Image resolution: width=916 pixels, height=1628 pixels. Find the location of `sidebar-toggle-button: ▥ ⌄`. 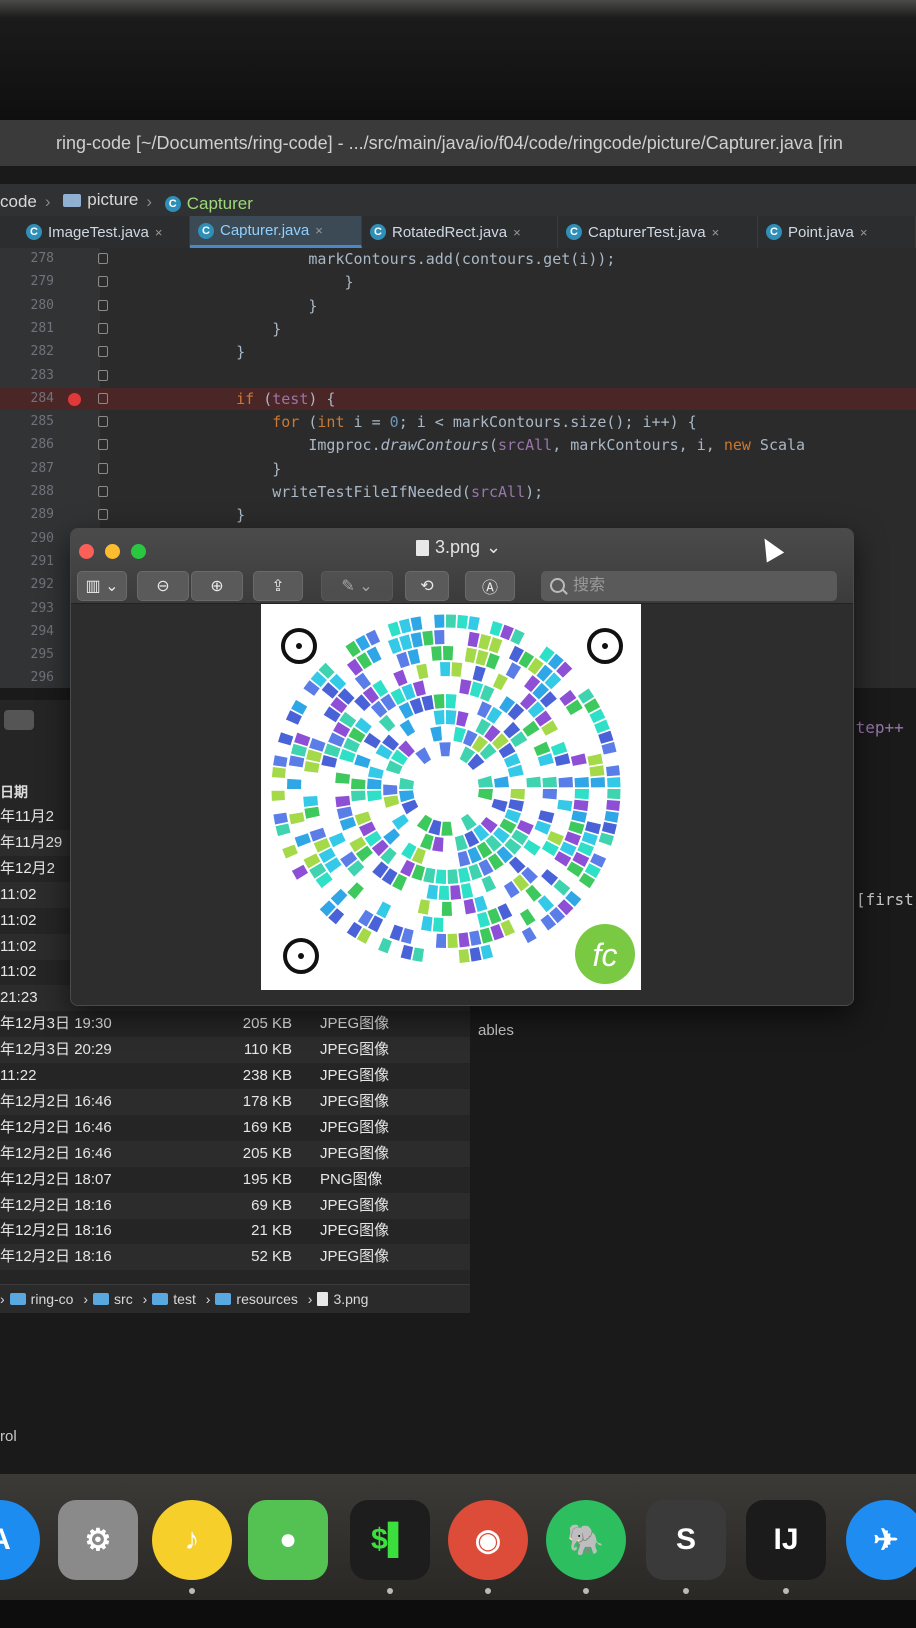

sidebar-toggle-button: ▥ ⌄ is located at coordinates (102, 586).